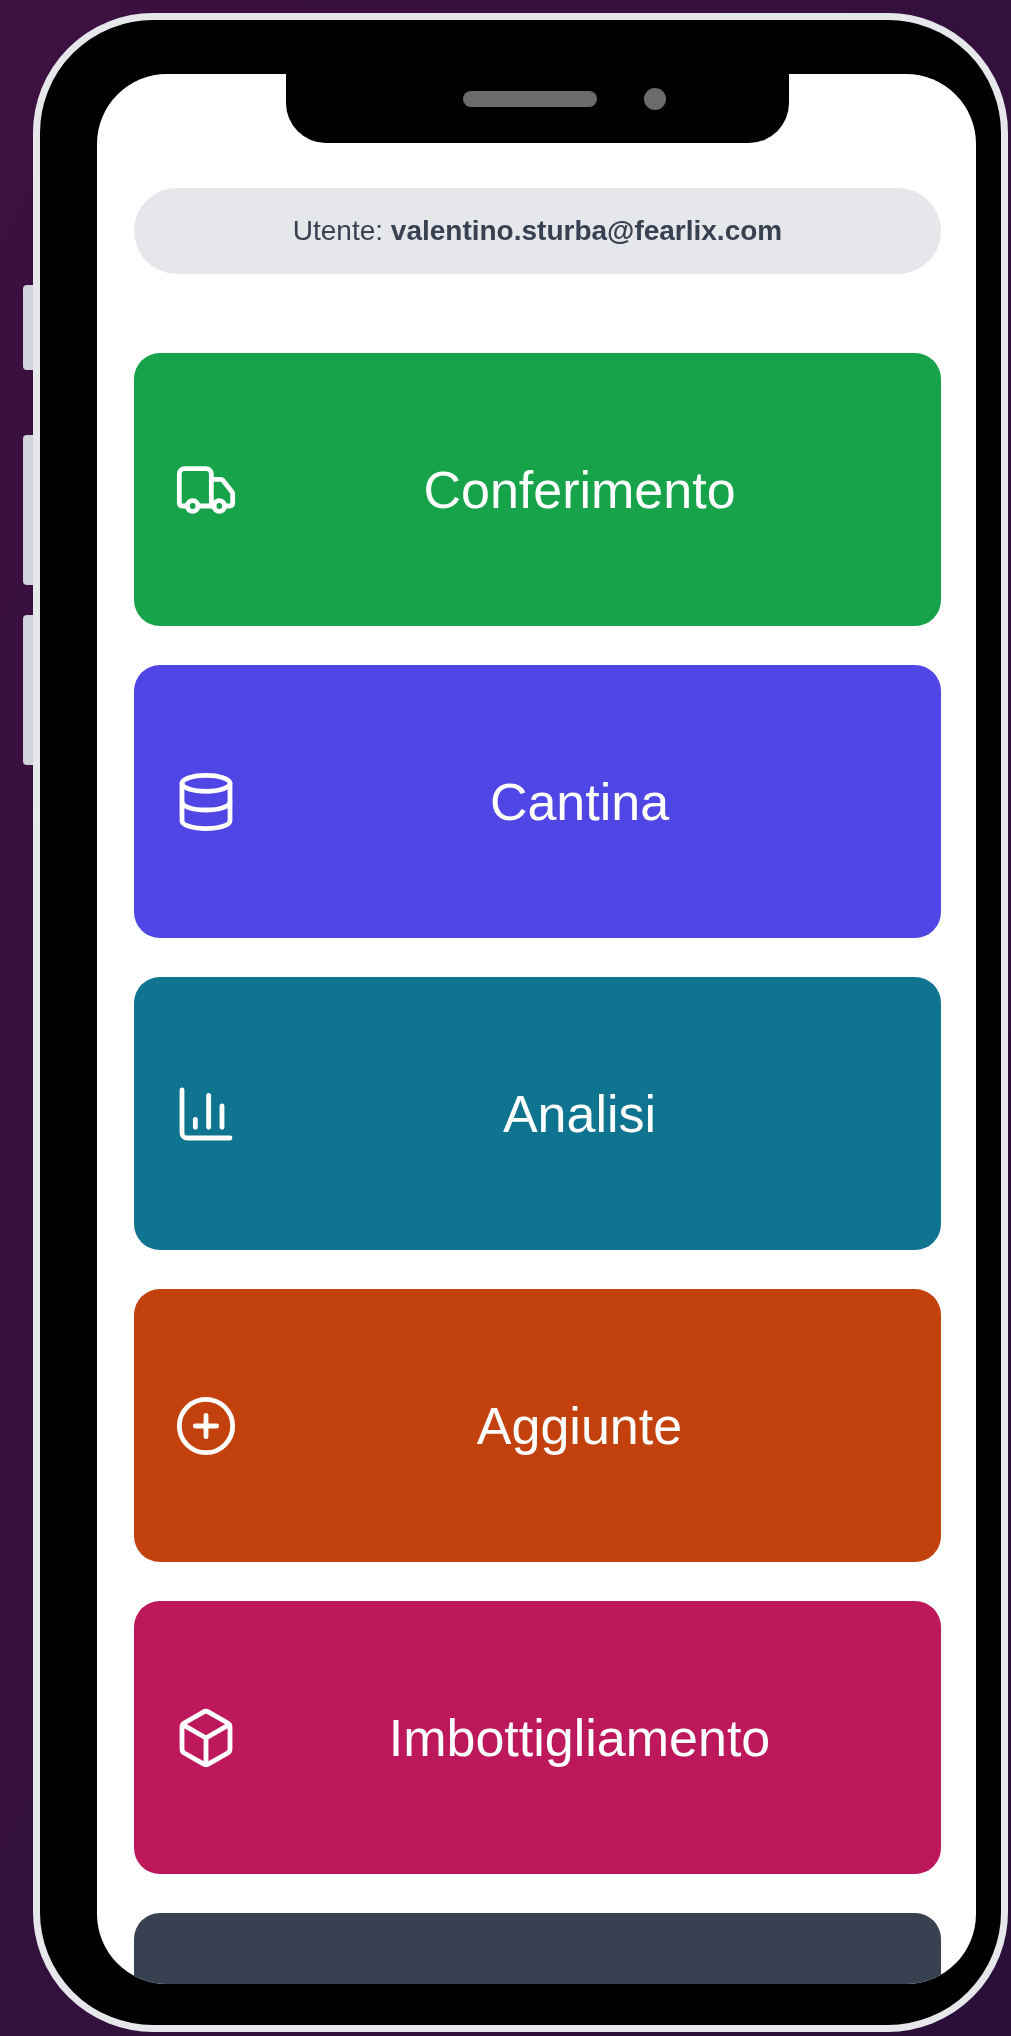 The image size is (1011, 2036). I want to click on menu-button: Analisi, so click(537, 1113).